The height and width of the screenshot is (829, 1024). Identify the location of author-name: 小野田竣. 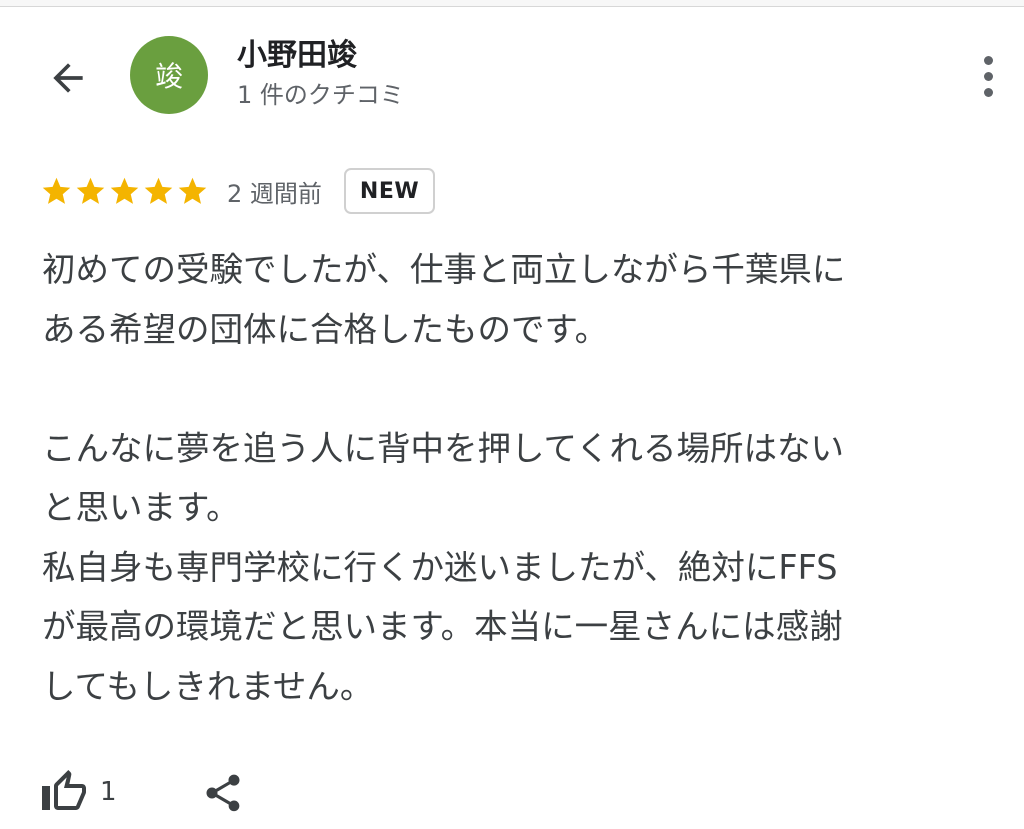
(297, 56).